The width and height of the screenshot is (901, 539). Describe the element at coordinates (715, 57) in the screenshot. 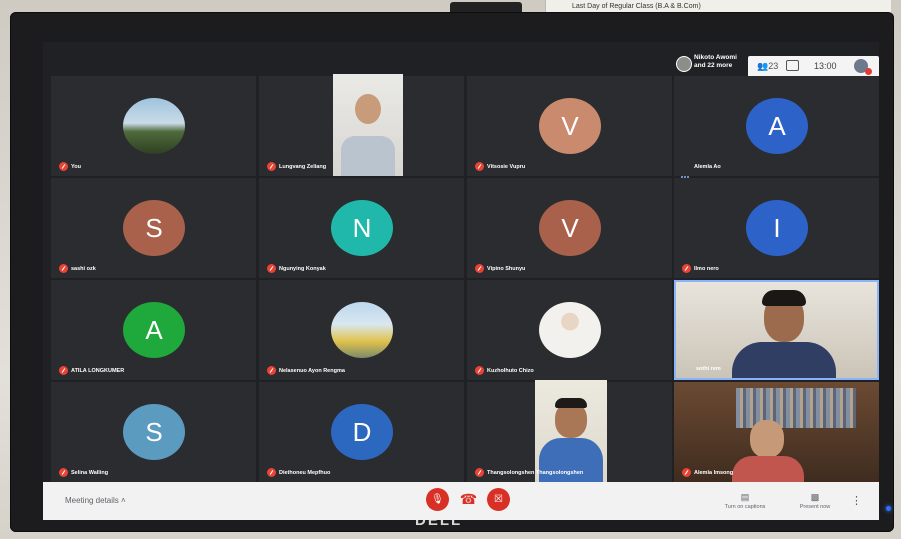

I see `host-name: Nikoto Awomi` at that location.